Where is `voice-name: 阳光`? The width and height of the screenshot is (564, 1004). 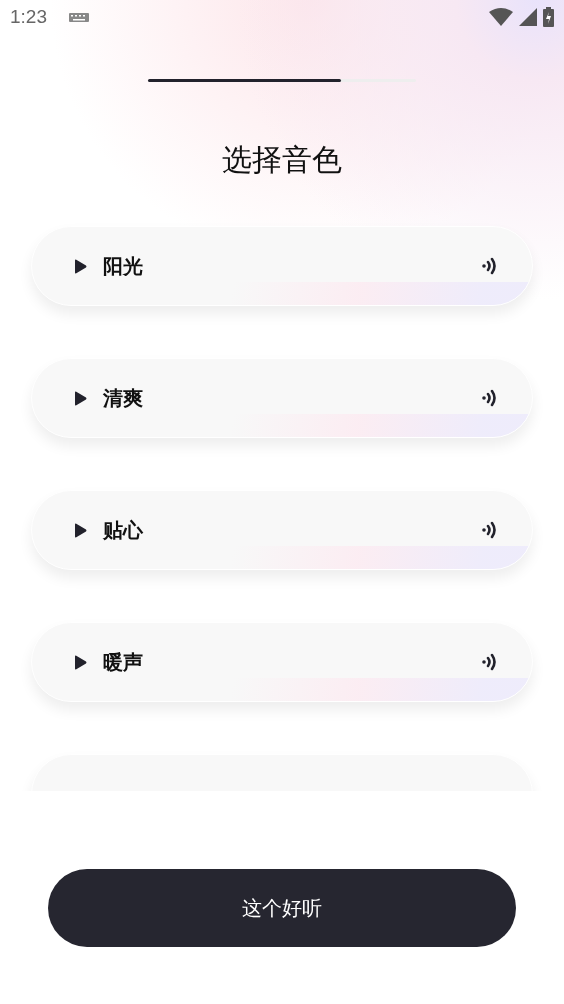
voice-name: 阳光 is located at coordinates (123, 266).